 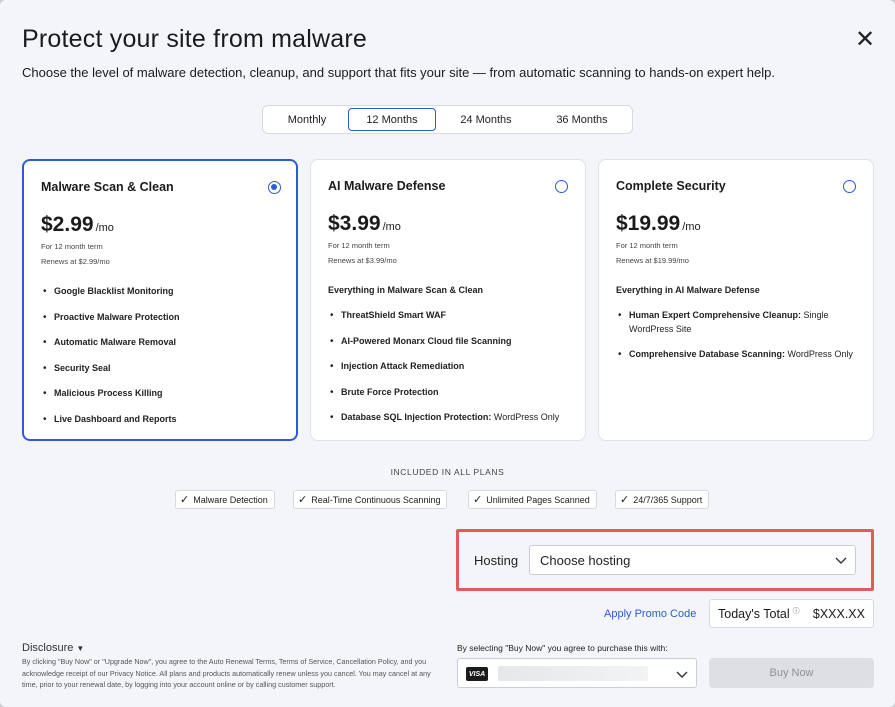 I want to click on included-label: INCLUDED IN ALL PLANS, so click(x=447, y=472).